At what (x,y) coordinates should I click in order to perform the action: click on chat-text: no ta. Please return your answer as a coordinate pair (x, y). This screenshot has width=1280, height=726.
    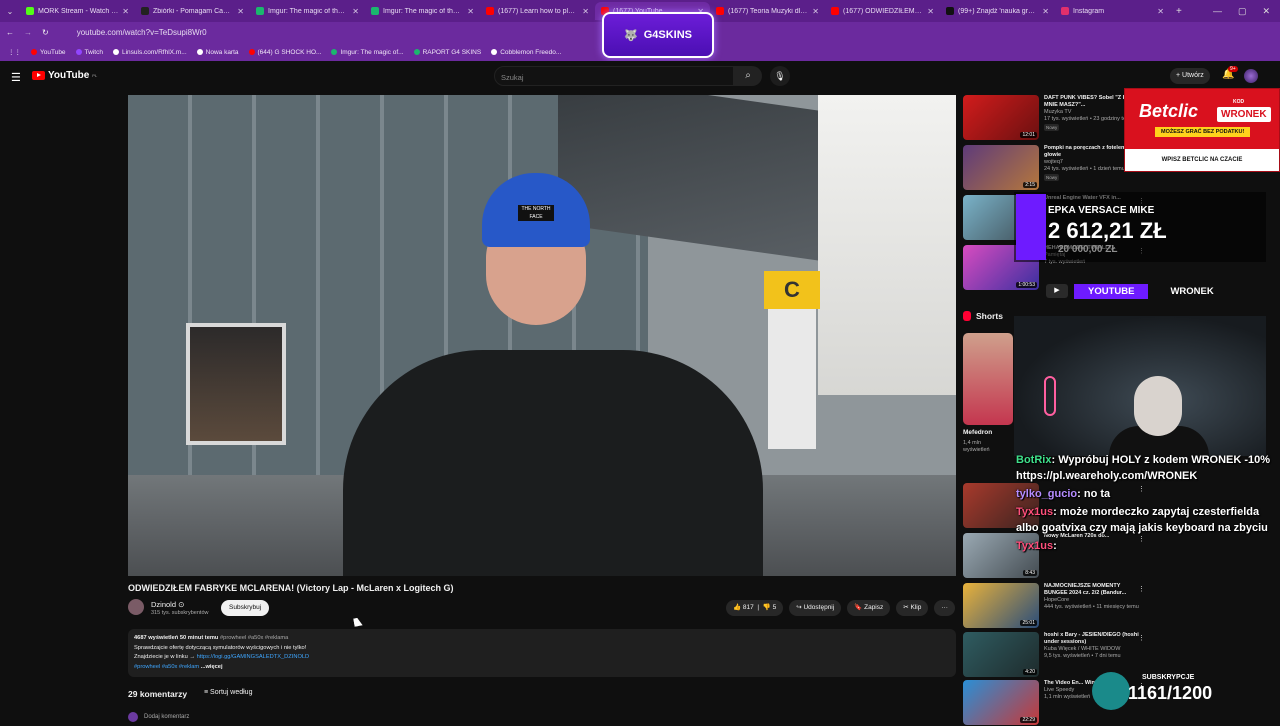
    Looking at the image, I should click on (1097, 494).